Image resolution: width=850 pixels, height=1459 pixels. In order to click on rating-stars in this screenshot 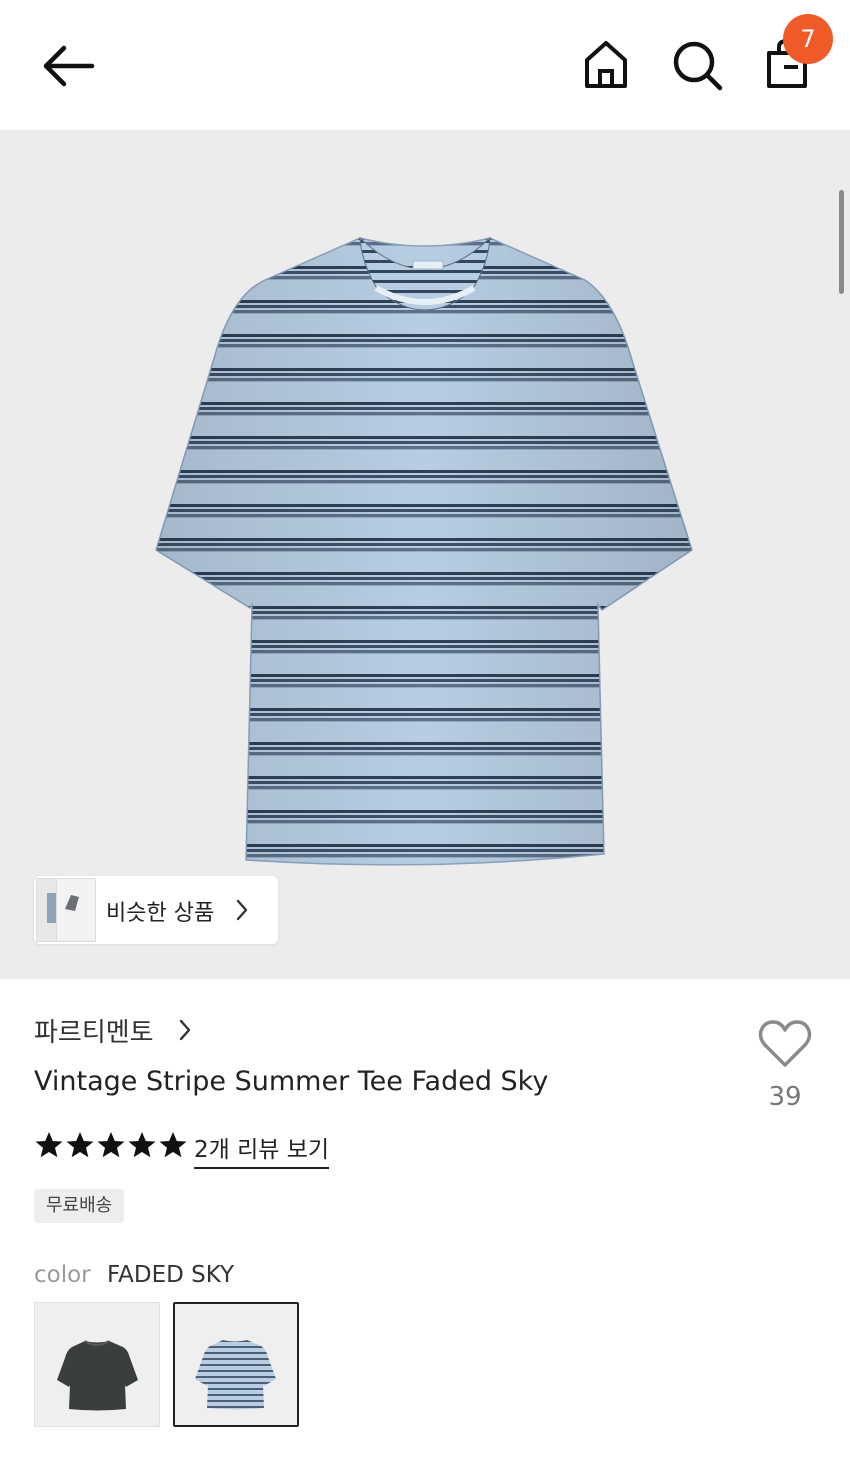, I will do `click(111, 1145)`.